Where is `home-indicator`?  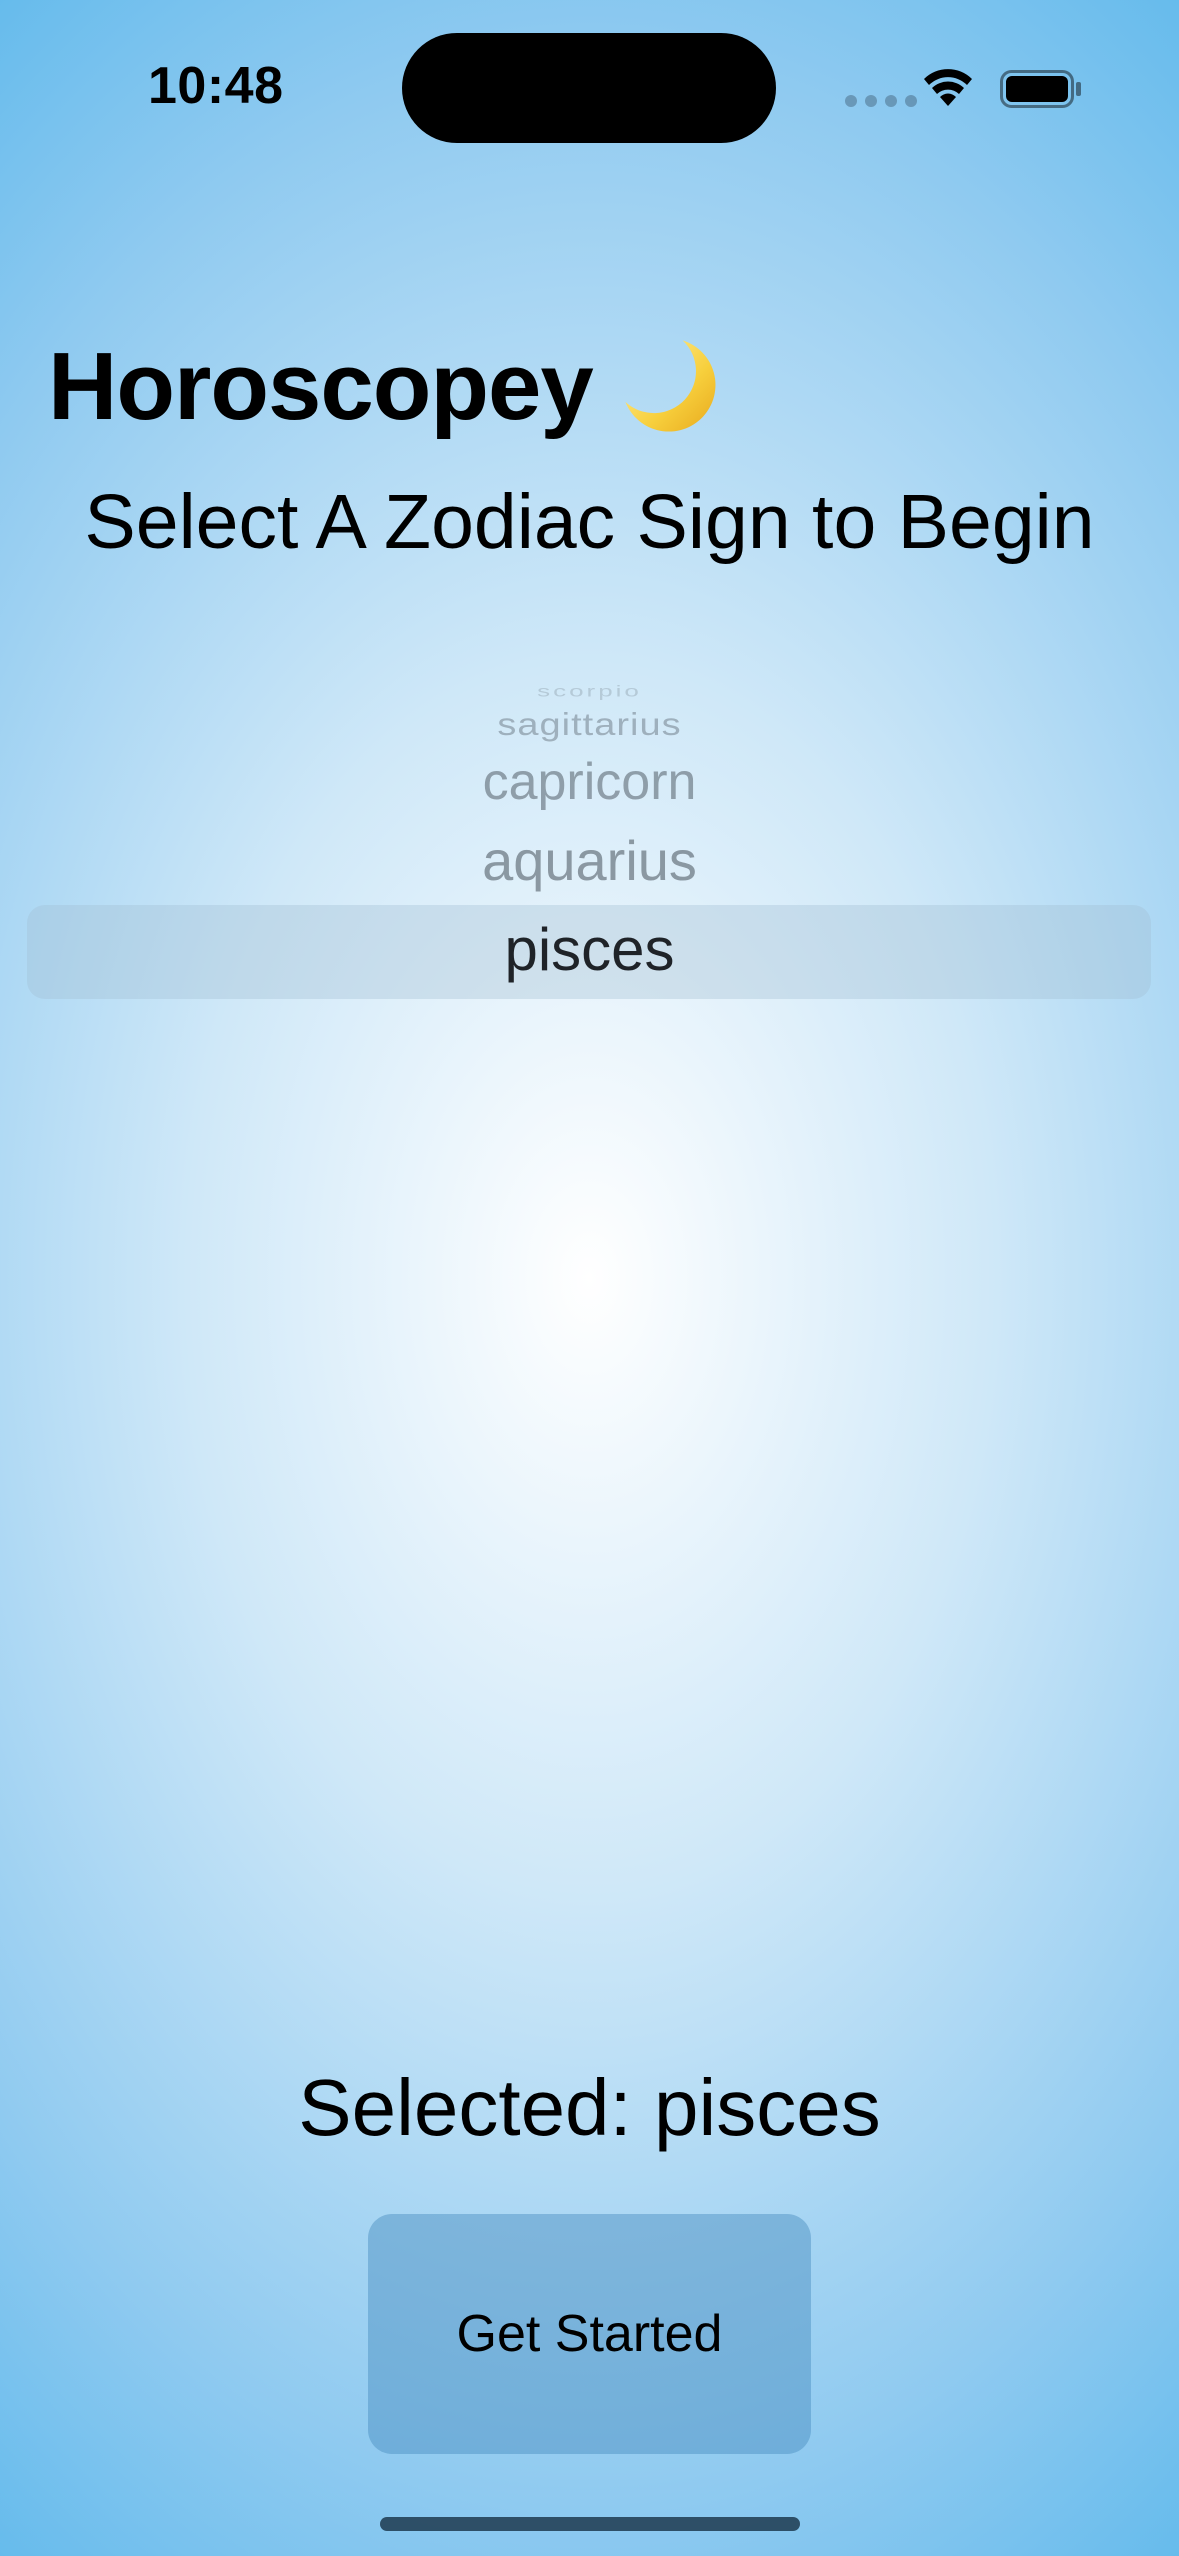 home-indicator is located at coordinates (590, 2524).